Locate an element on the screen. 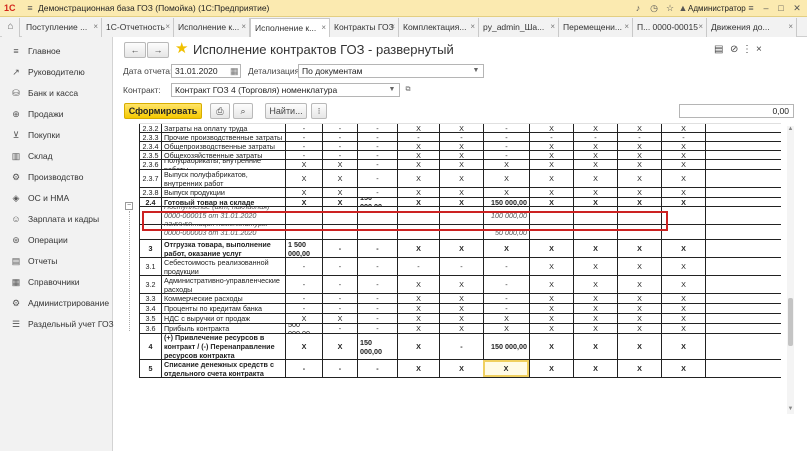 This screenshot has height=451, width=807. sidebar-item: ⊻ Покупки is located at coordinates (56, 135).